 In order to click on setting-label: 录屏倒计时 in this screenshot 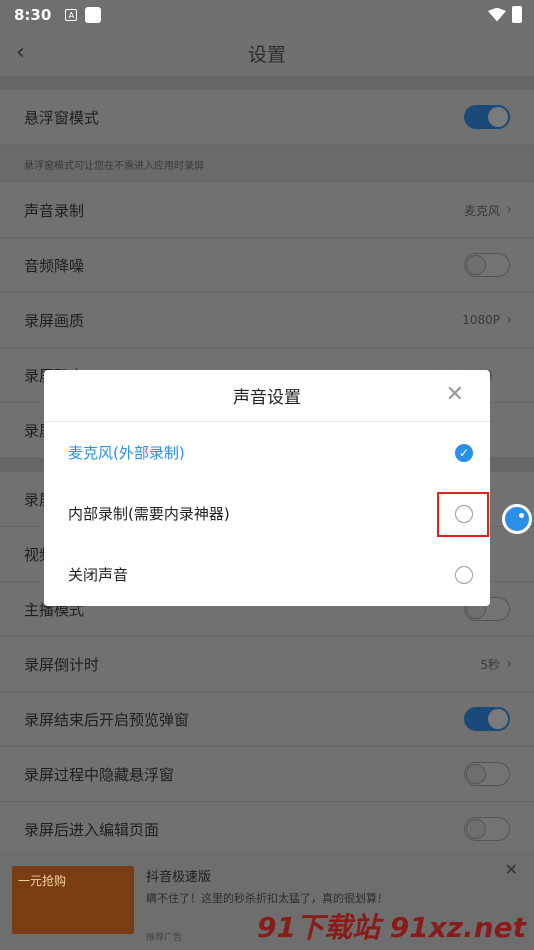, I will do `click(62, 664)`.